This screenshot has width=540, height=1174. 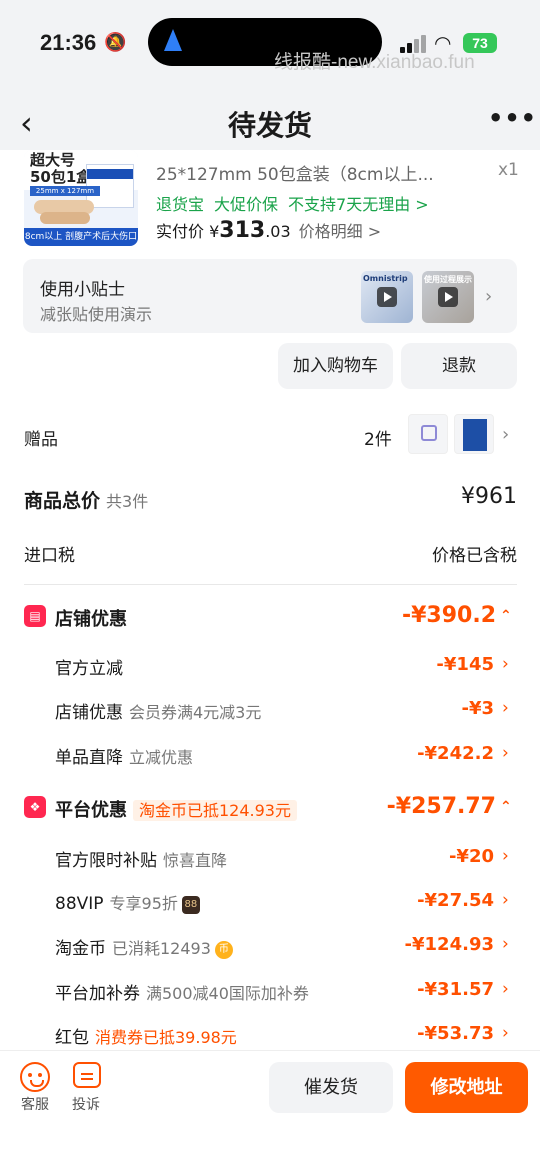 I want to click on total-label: 商品总价 共3件, so click(x=86, y=499).